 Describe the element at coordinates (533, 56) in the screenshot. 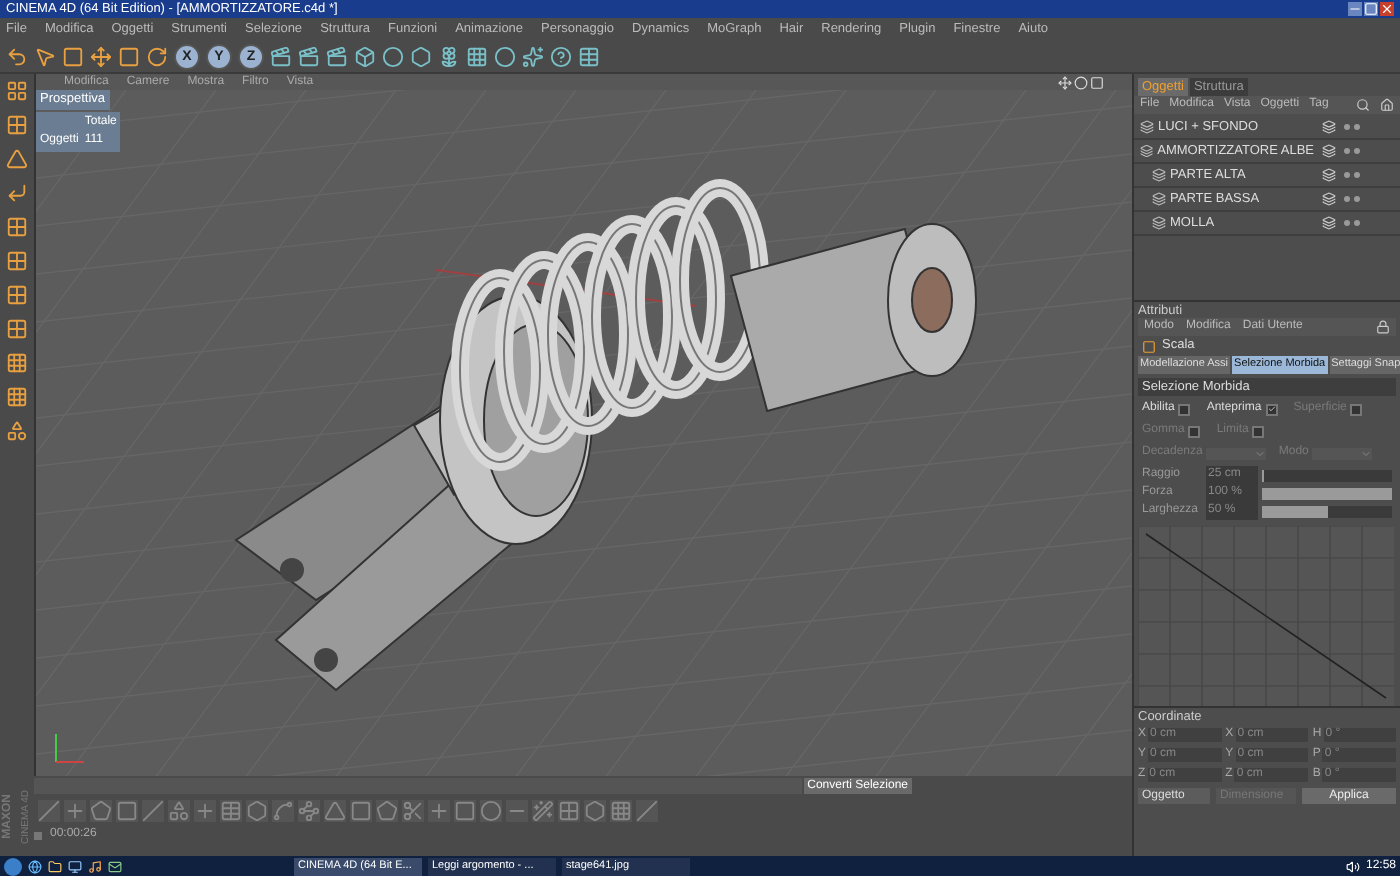

I see `sparkles-icon` at that location.